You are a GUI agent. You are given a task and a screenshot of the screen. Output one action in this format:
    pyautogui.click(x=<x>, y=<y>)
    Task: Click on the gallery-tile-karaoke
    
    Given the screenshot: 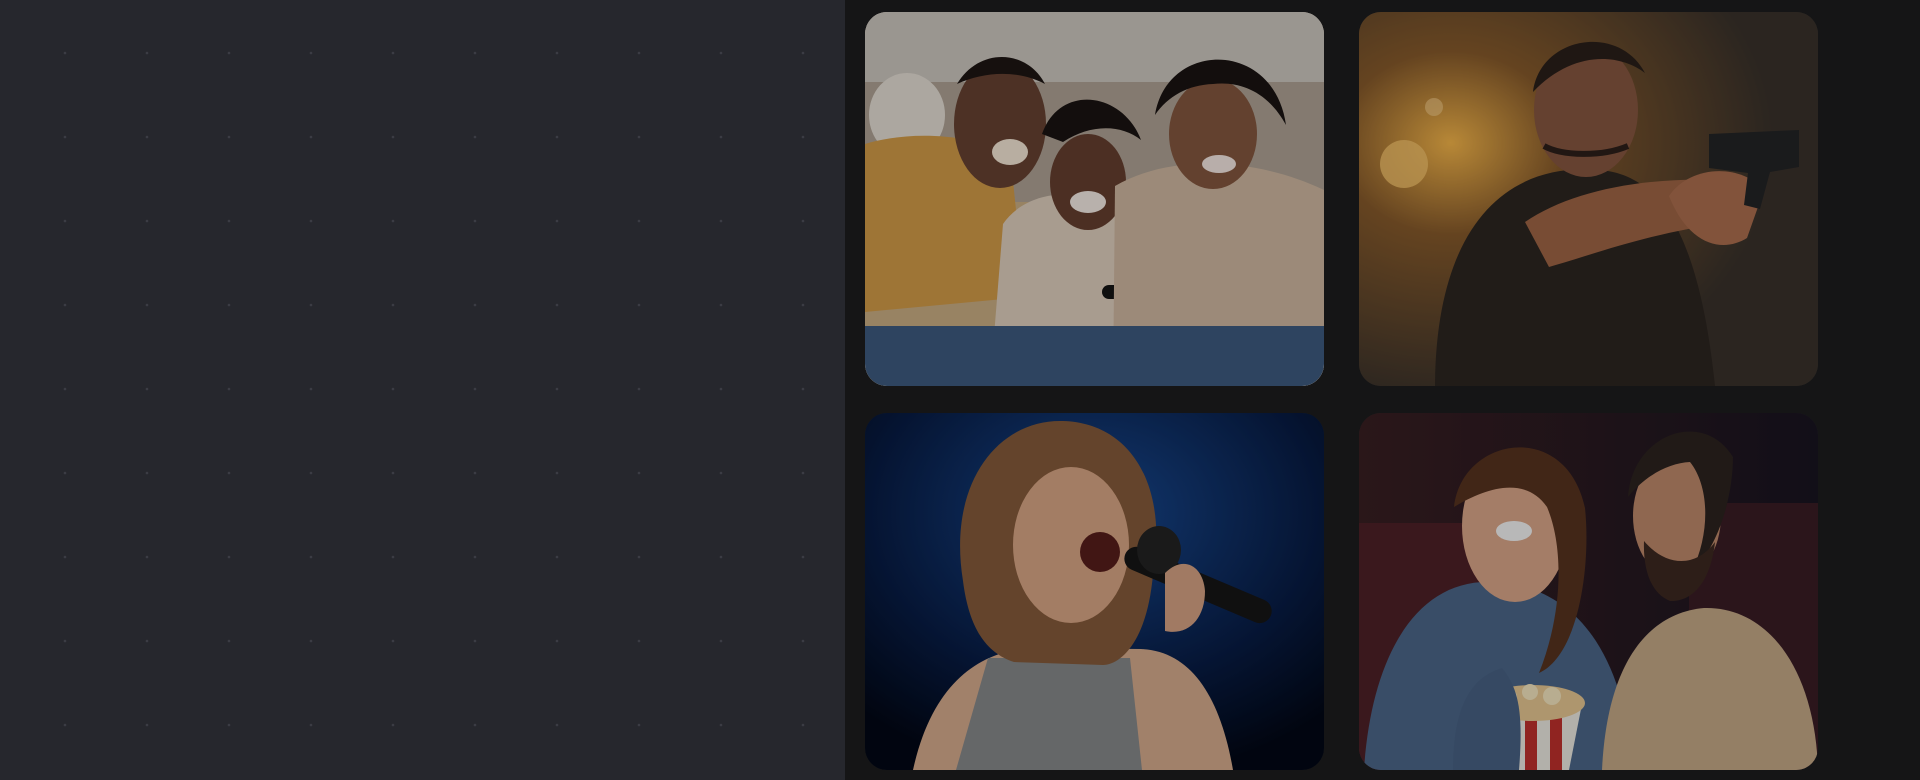 What is the action you would take?
    pyautogui.click(x=1094, y=591)
    